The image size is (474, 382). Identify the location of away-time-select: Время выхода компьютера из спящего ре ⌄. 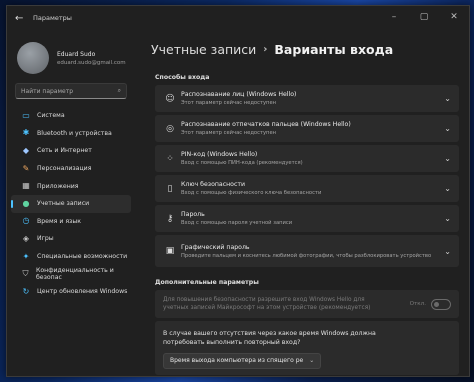
(242, 360).